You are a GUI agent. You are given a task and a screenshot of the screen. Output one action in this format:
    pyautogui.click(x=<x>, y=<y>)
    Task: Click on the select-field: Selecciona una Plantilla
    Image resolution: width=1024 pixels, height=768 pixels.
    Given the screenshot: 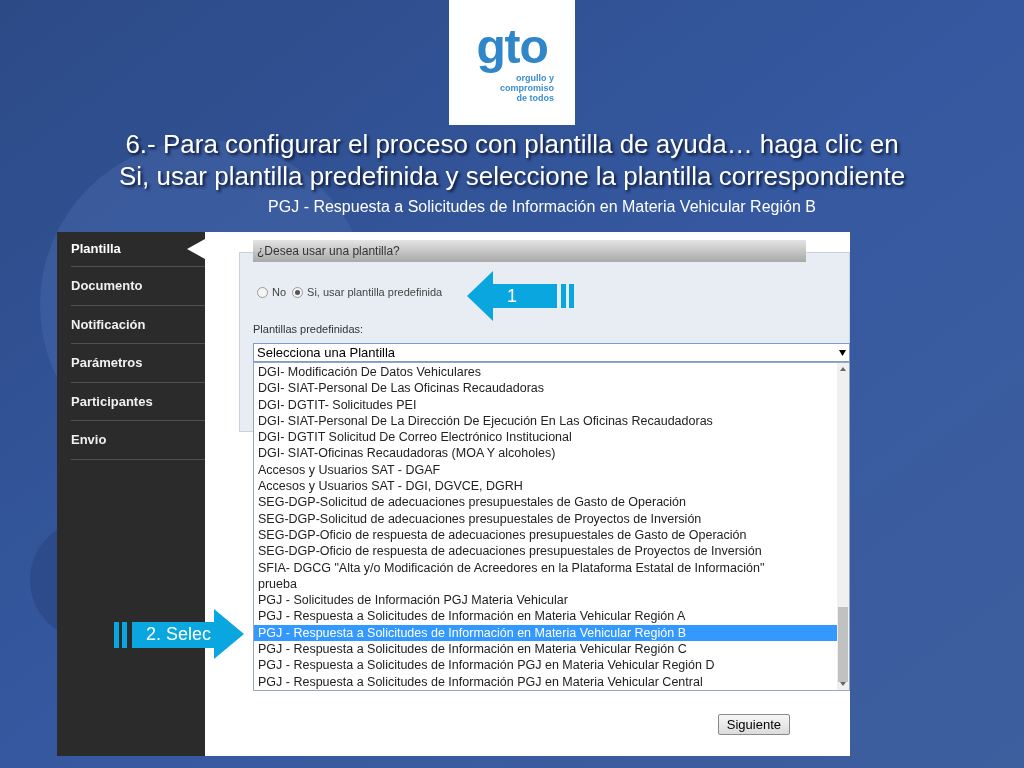 What is the action you would take?
    pyautogui.click(x=551, y=352)
    